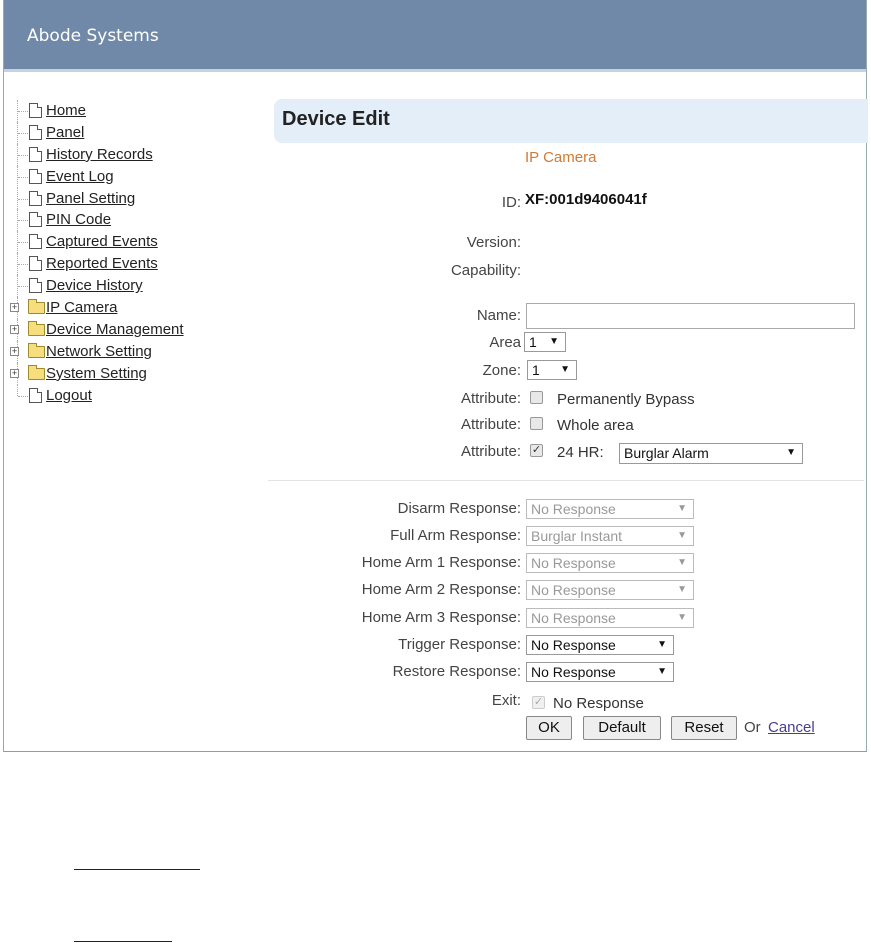 The height and width of the screenshot is (943, 871). What do you see at coordinates (704, 728) in the screenshot?
I see `reset-button: Reset` at bounding box center [704, 728].